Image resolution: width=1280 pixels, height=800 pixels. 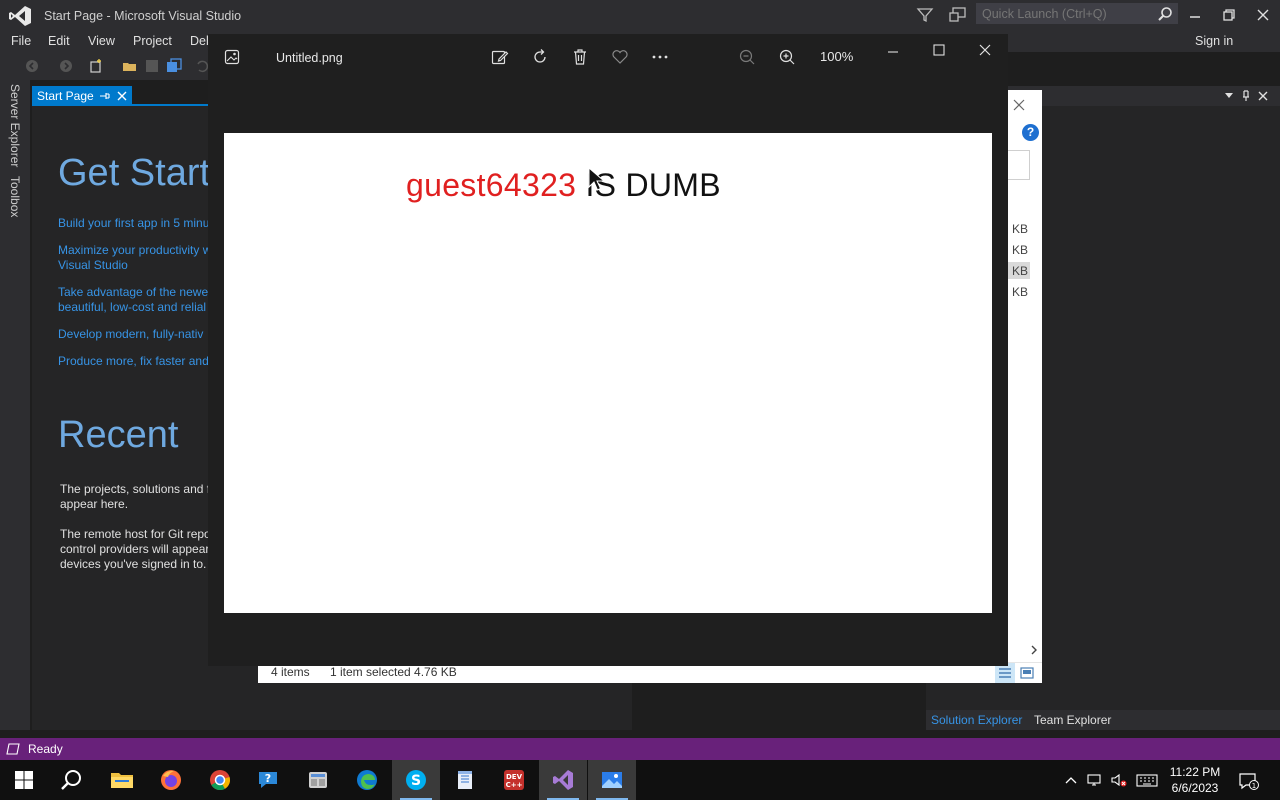 What do you see at coordinates (22, 16) in the screenshot?
I see `visual-studio-logo-icon` at bounding box center [22, 16].